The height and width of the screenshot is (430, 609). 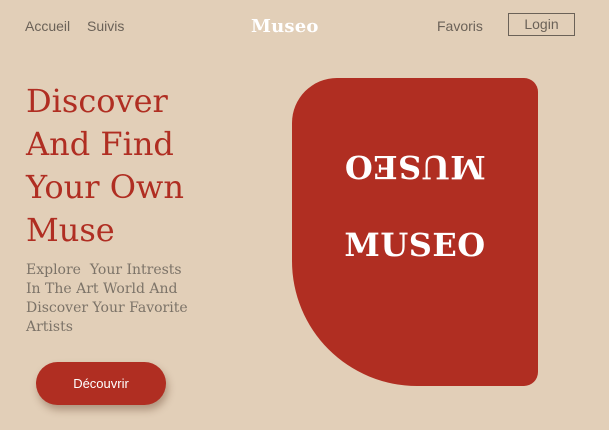 I want to click on hero-subtitle-line: Discover Your Favorite, so click(x=107, y=308).